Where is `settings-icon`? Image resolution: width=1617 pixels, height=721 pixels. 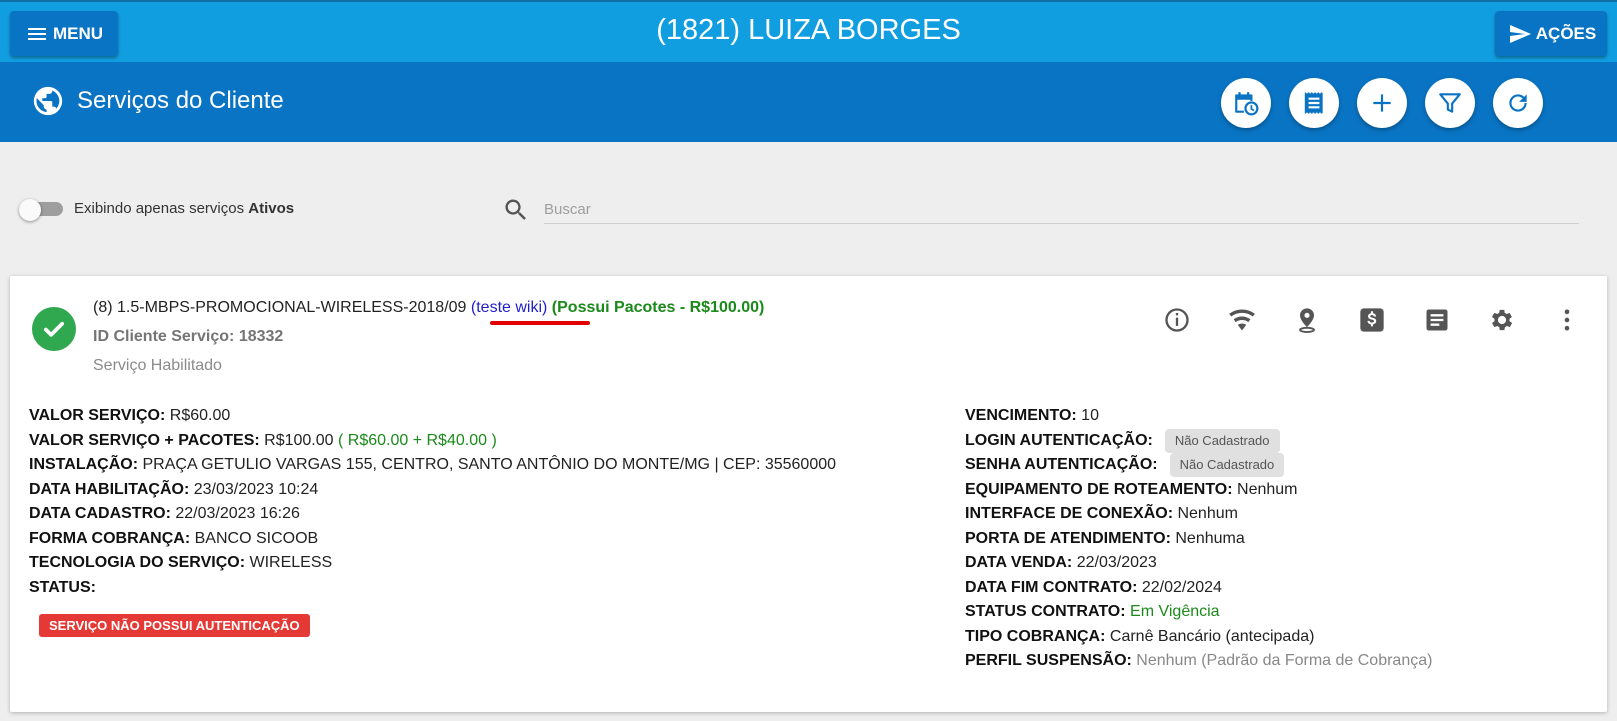
settings-icon is located at coordinates (1502, 320).